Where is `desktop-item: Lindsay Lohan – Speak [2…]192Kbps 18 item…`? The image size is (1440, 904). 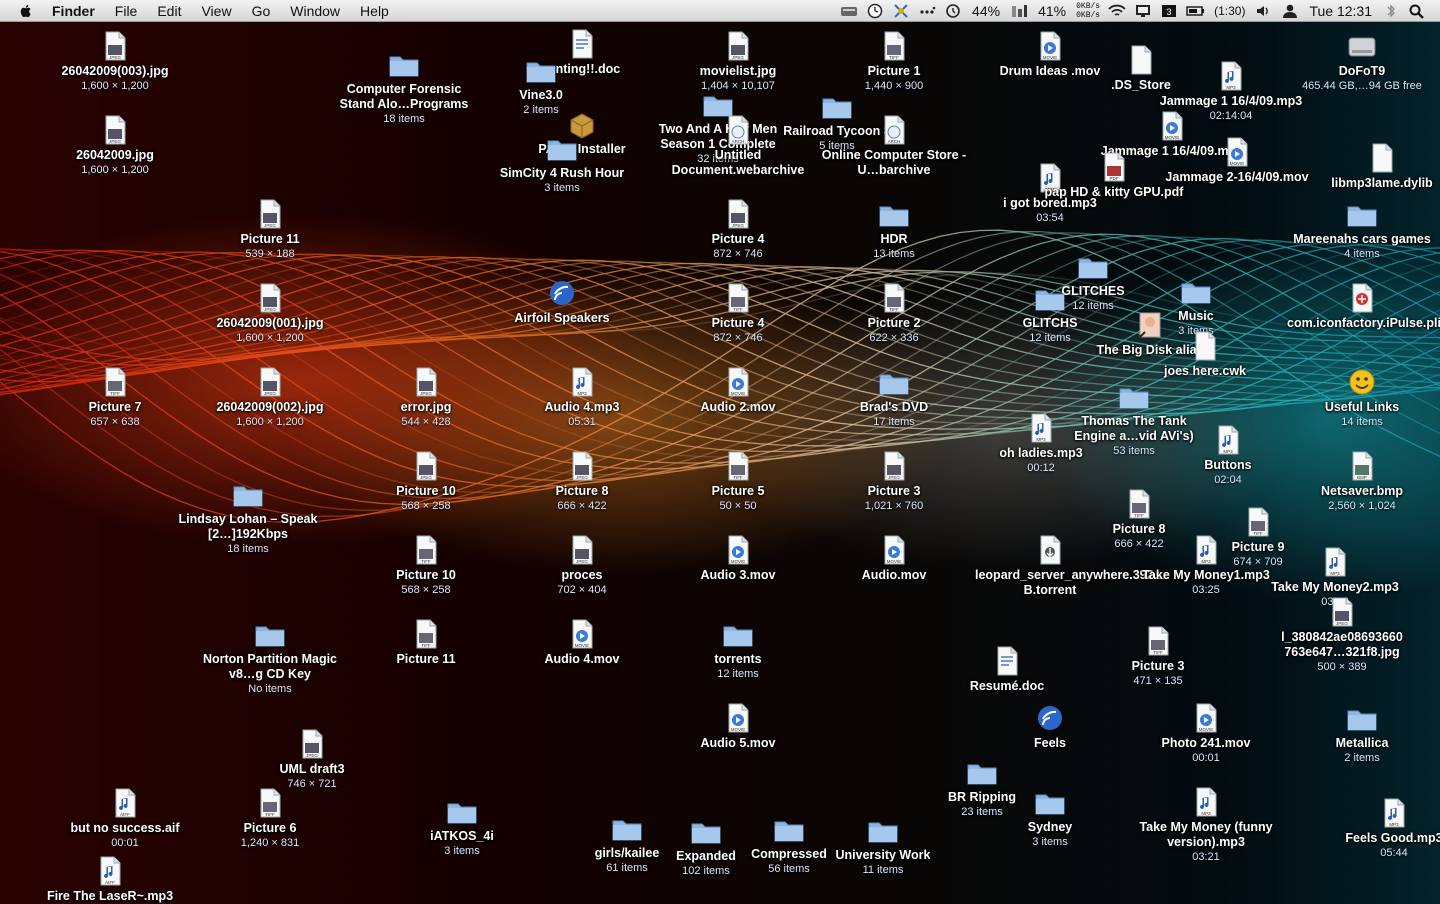
desktop-item: Lindsay Lohan – Speak [2…]192Kbps 18 item… is located at coordinates (248, 517).